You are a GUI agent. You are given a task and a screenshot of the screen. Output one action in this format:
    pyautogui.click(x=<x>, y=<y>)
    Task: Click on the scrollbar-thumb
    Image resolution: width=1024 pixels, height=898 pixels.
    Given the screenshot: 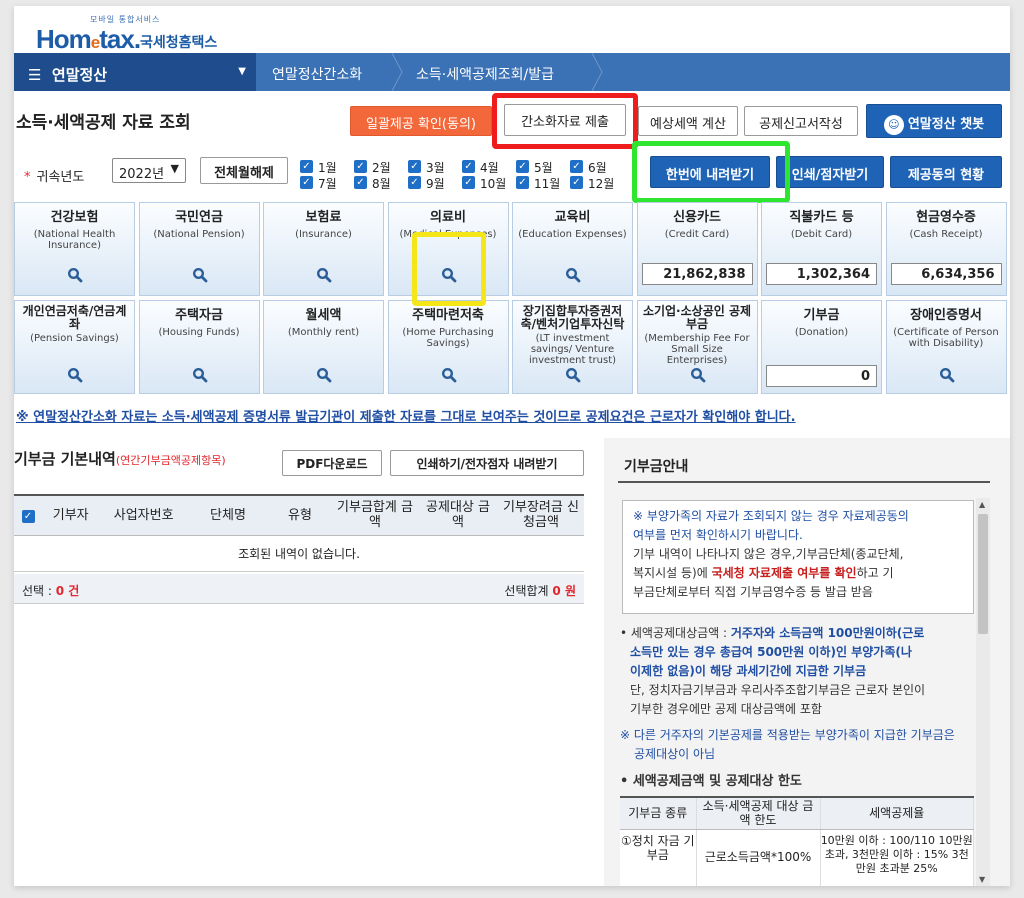 What is the action you would take?
    pyautogui.click(x=983, y=574)
    